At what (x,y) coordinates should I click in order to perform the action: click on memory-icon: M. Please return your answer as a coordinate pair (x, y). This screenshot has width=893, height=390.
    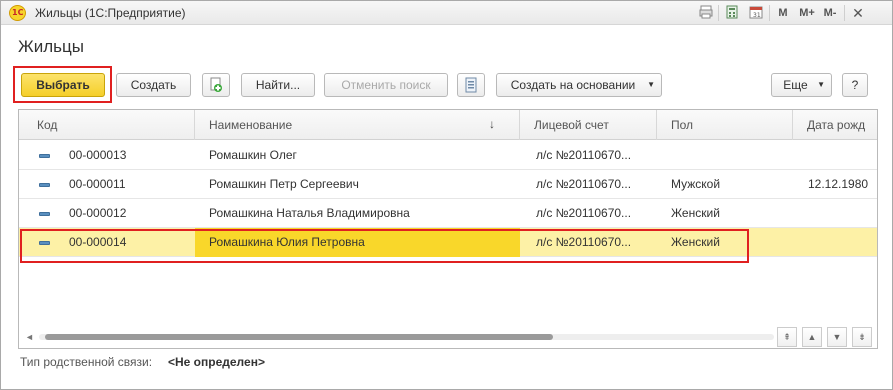
    Looking at the image, I should click on (783, 13).